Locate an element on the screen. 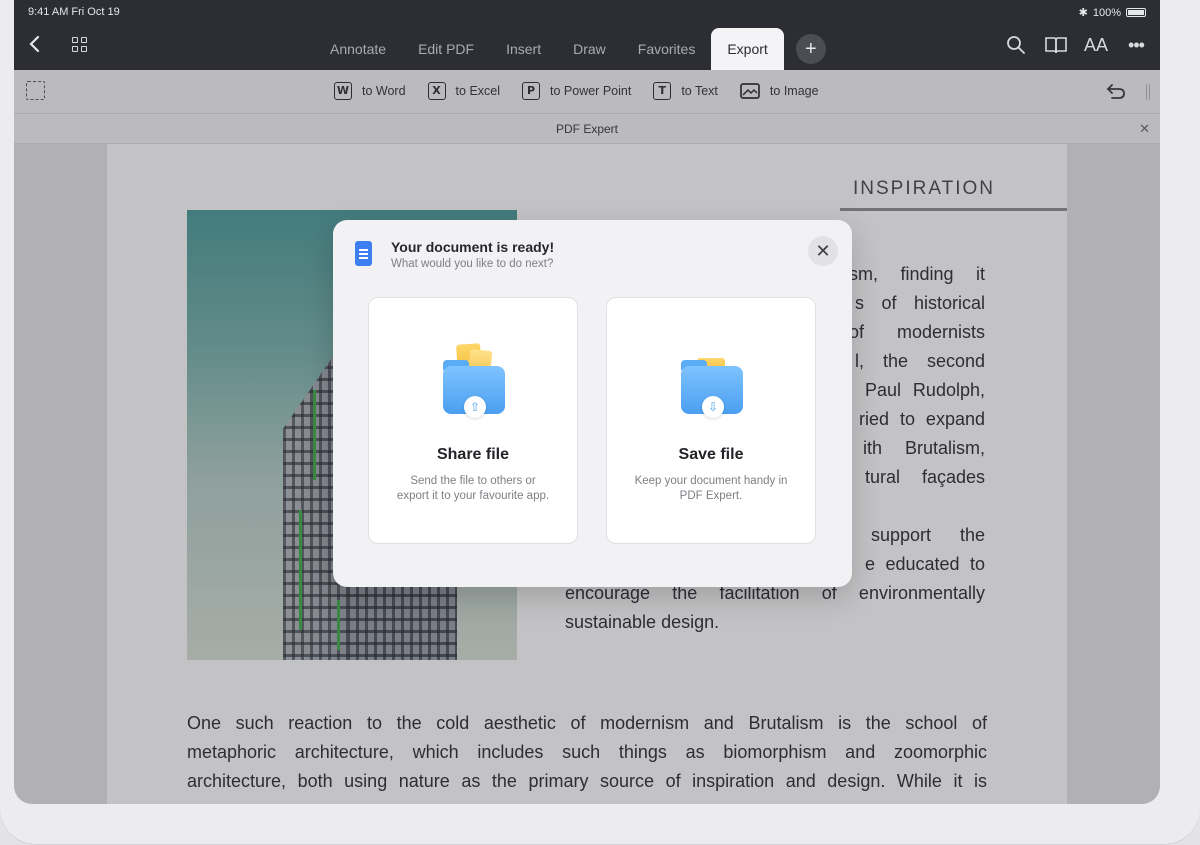 The width and height of the screenshot is (1200, 845). search-icon is located at coordinates (1016, 45).